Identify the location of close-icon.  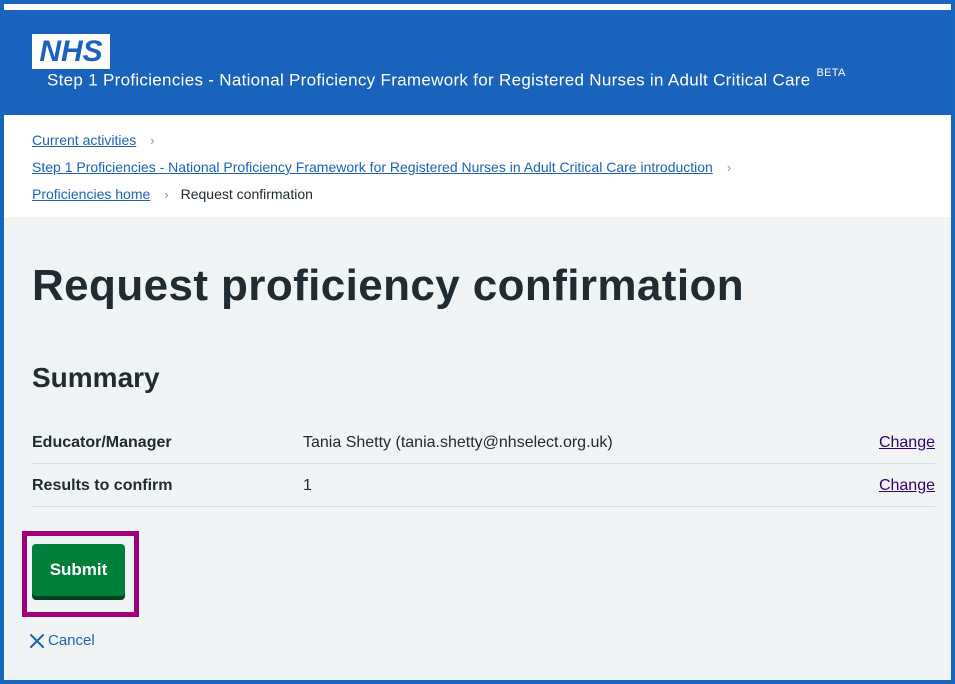
(37, 641).